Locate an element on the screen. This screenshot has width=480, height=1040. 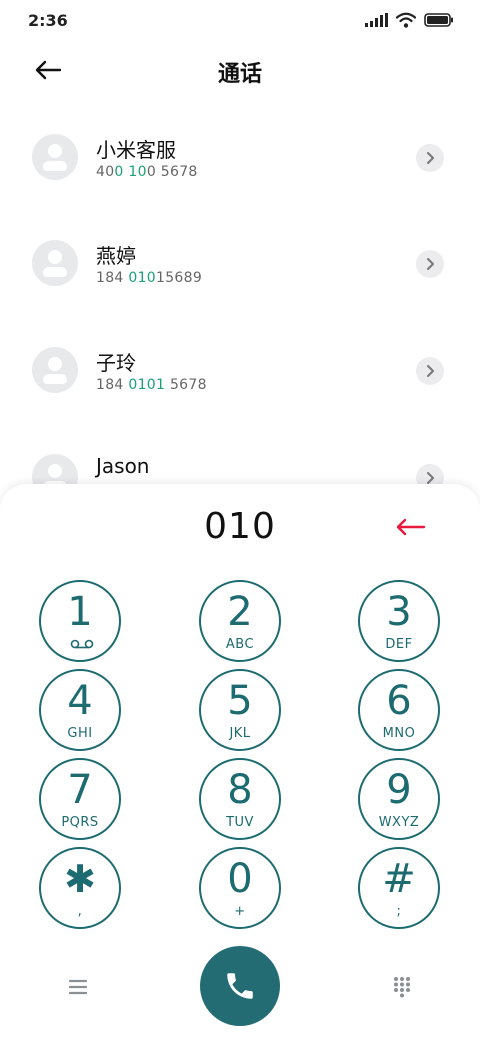
battery-icon is located at coordinates (438, 20).